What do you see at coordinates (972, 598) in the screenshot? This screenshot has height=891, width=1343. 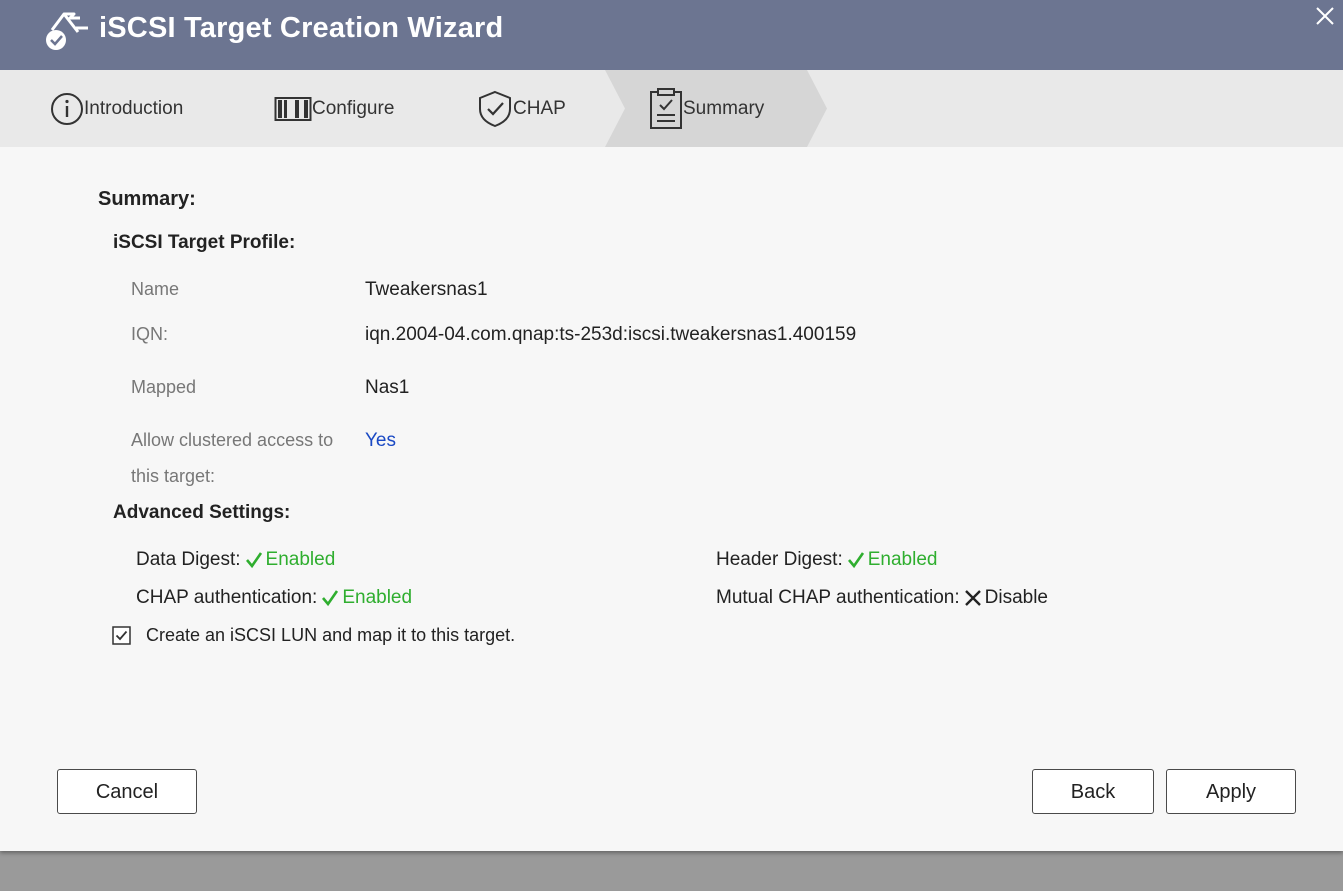 I see `cross-icon` at bounding box center [972, 598].